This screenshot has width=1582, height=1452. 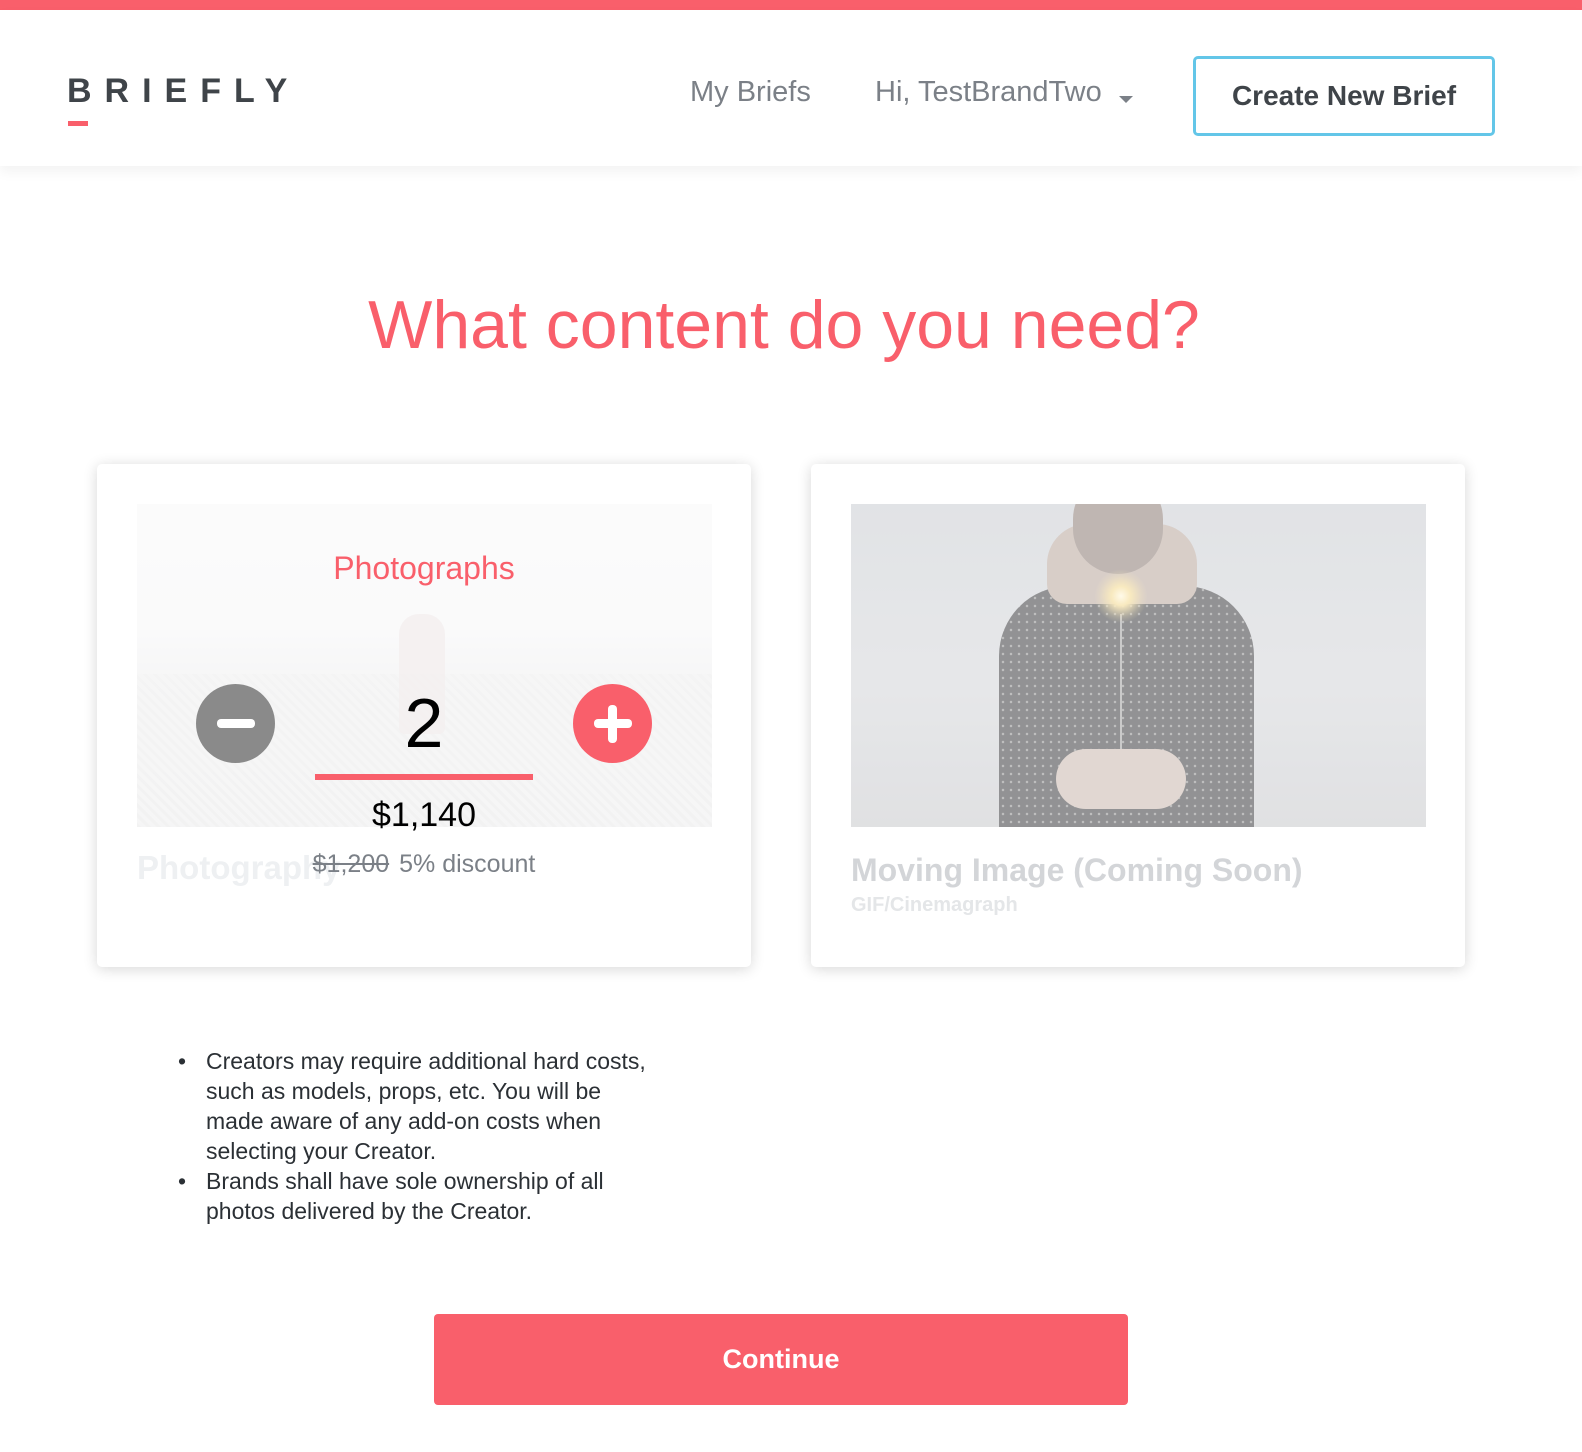 I want to click on create-new-brief-button: Create New Brief, so click(x=1344, y=96).